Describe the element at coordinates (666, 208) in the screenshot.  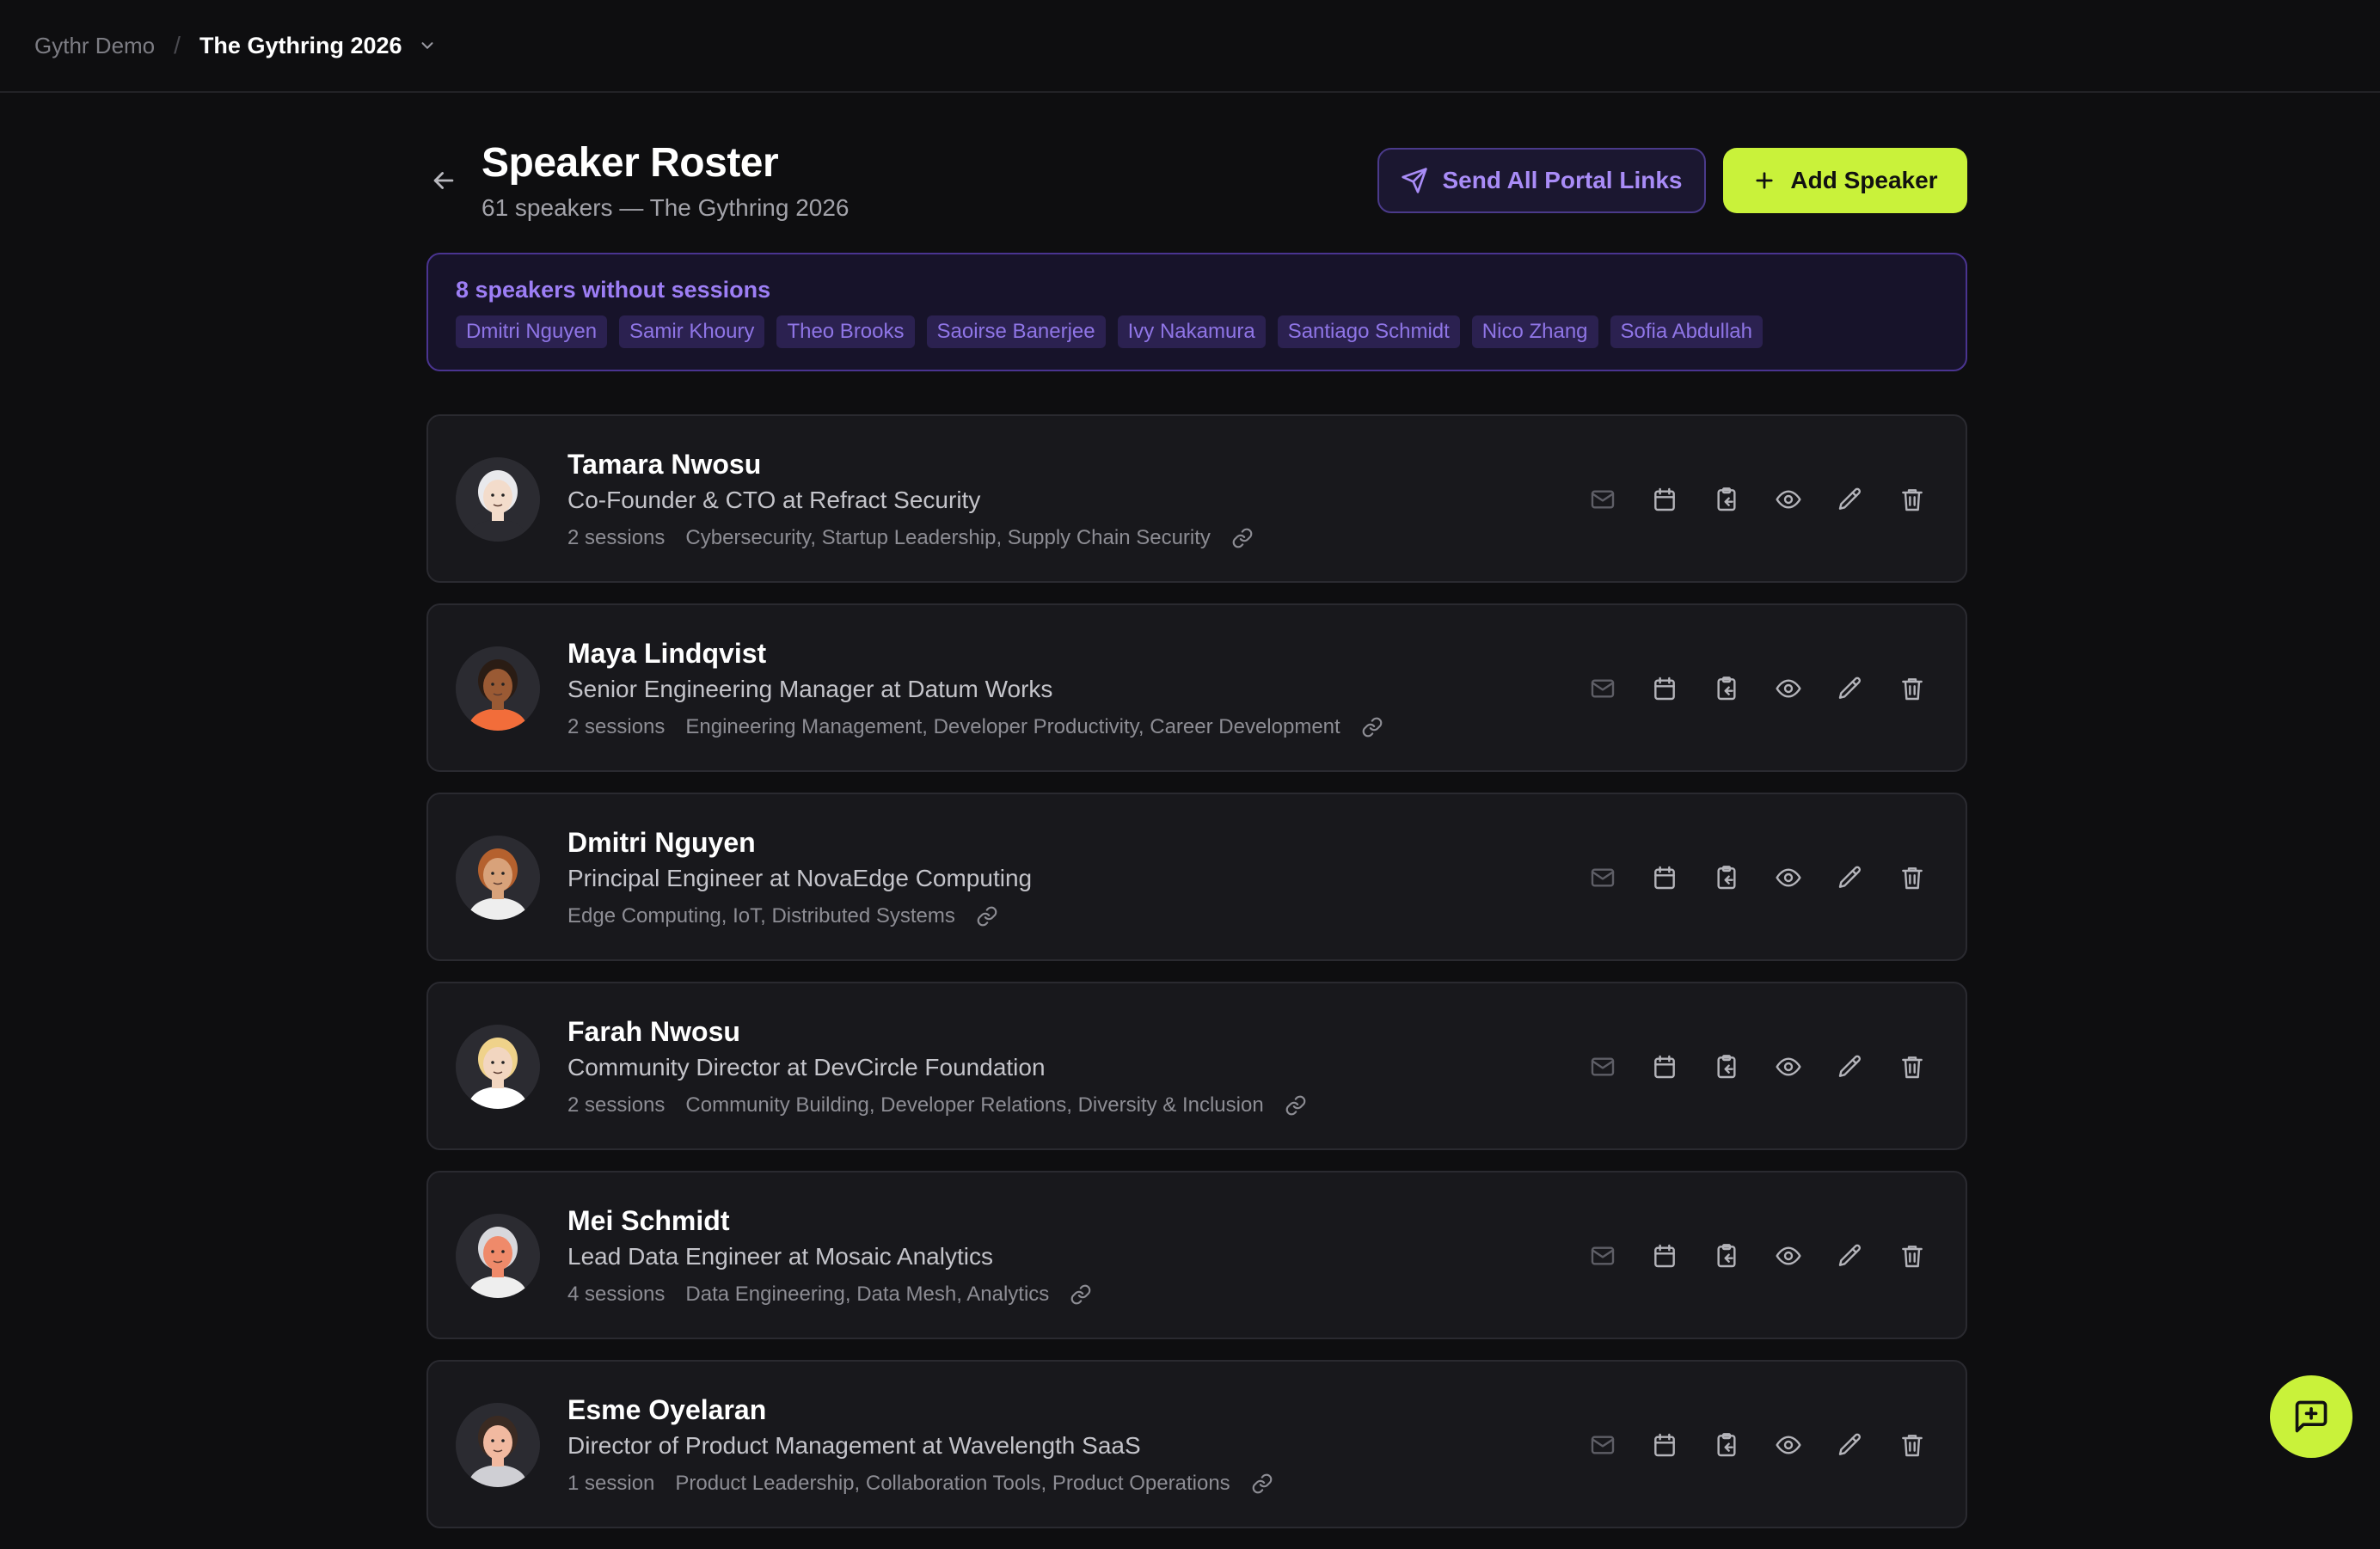
I see `page-subtitle: 61 speakers — The Gythring 2026` at that location.